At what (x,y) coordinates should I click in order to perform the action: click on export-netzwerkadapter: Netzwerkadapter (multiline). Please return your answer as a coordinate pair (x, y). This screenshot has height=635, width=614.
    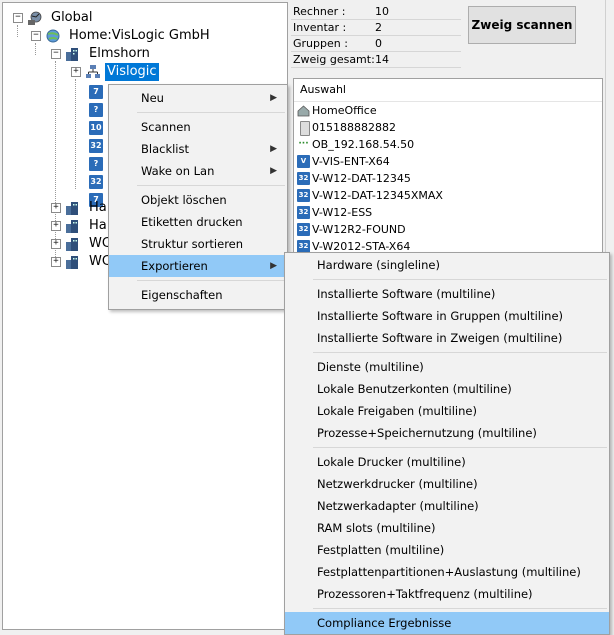
    Looking at the image, I should click on (447, 506).